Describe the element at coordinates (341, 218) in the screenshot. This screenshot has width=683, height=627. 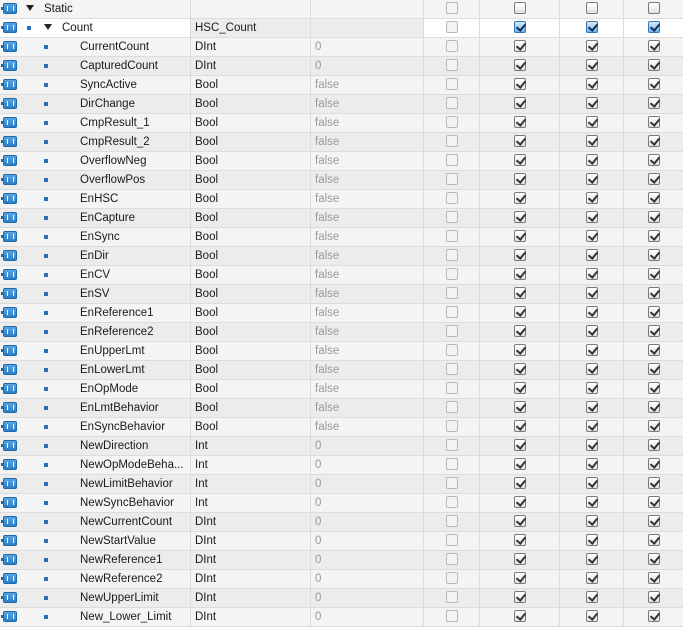
I see `table-row: EnCapture Bool false` at that location.